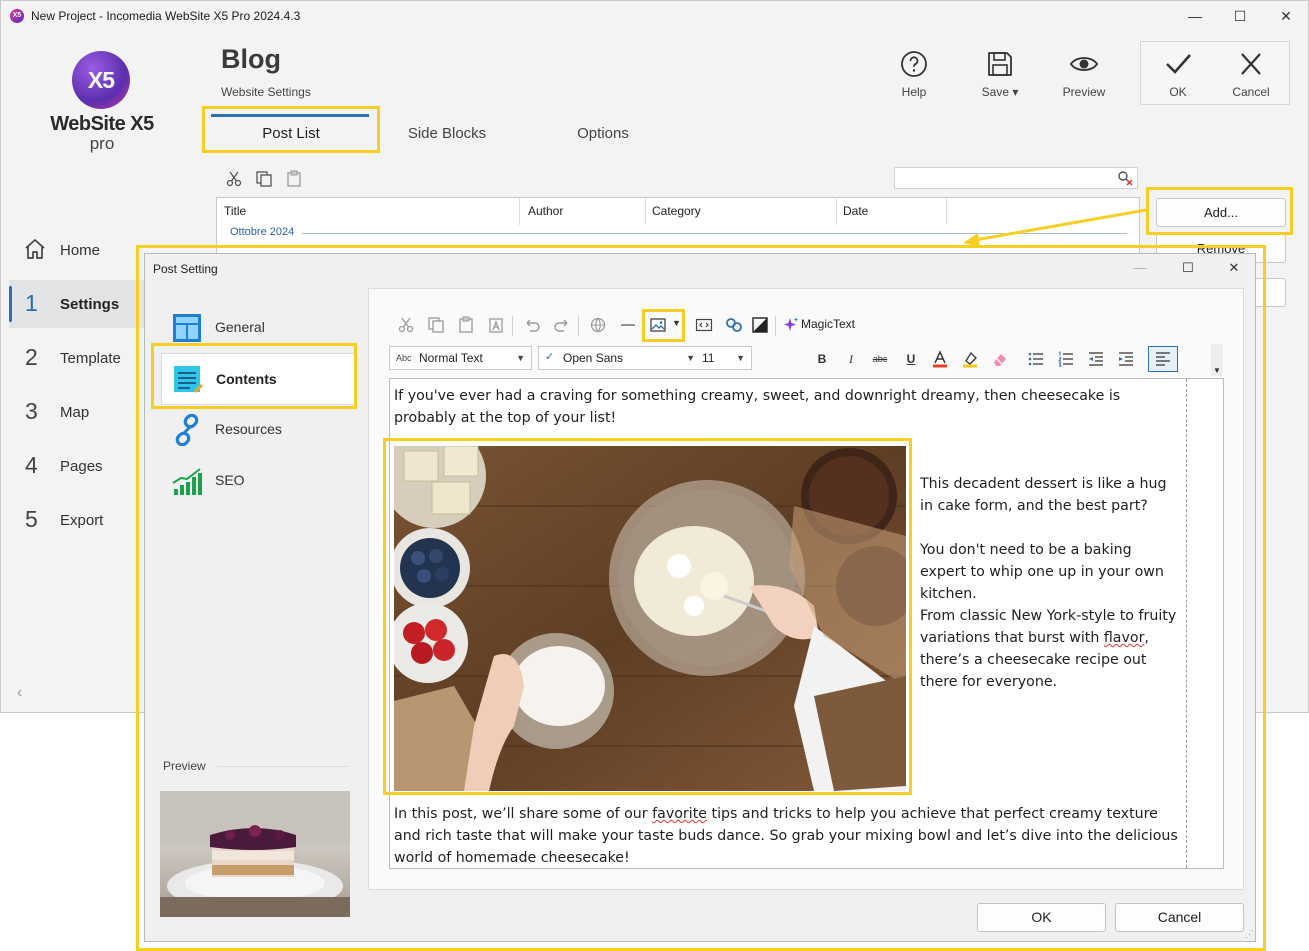 Image resolution: width=1309 pixels, height=951 pixels. I want to click on copy-icon, so click(436, 325).